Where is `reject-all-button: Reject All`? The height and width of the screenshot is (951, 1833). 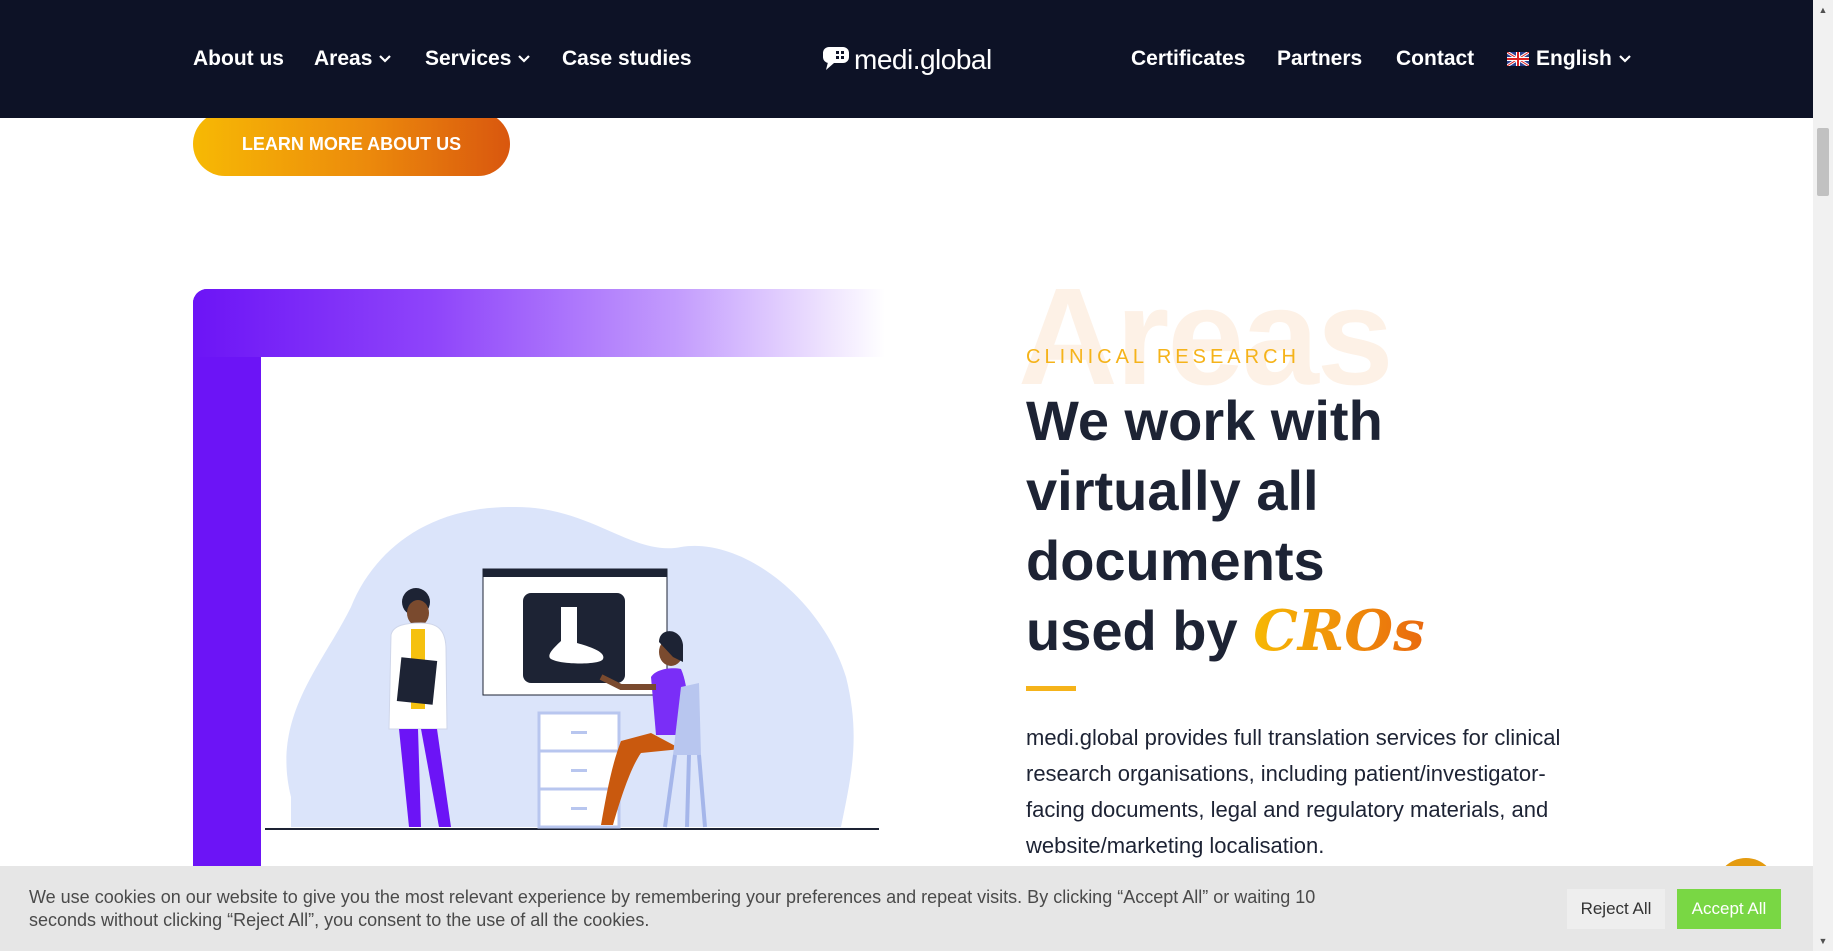 reject-all-button: Reject All is located at coordinates (1616, 909).